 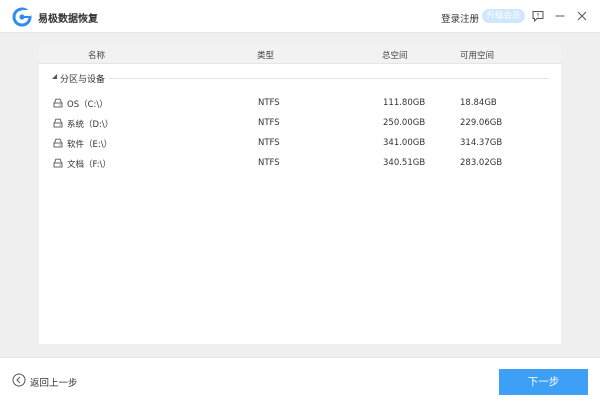 What do you see at coordinates (300, 77) in the screenshot?
I see `group-header-partitions: 分区与设备` at bounding box center [300, 77].